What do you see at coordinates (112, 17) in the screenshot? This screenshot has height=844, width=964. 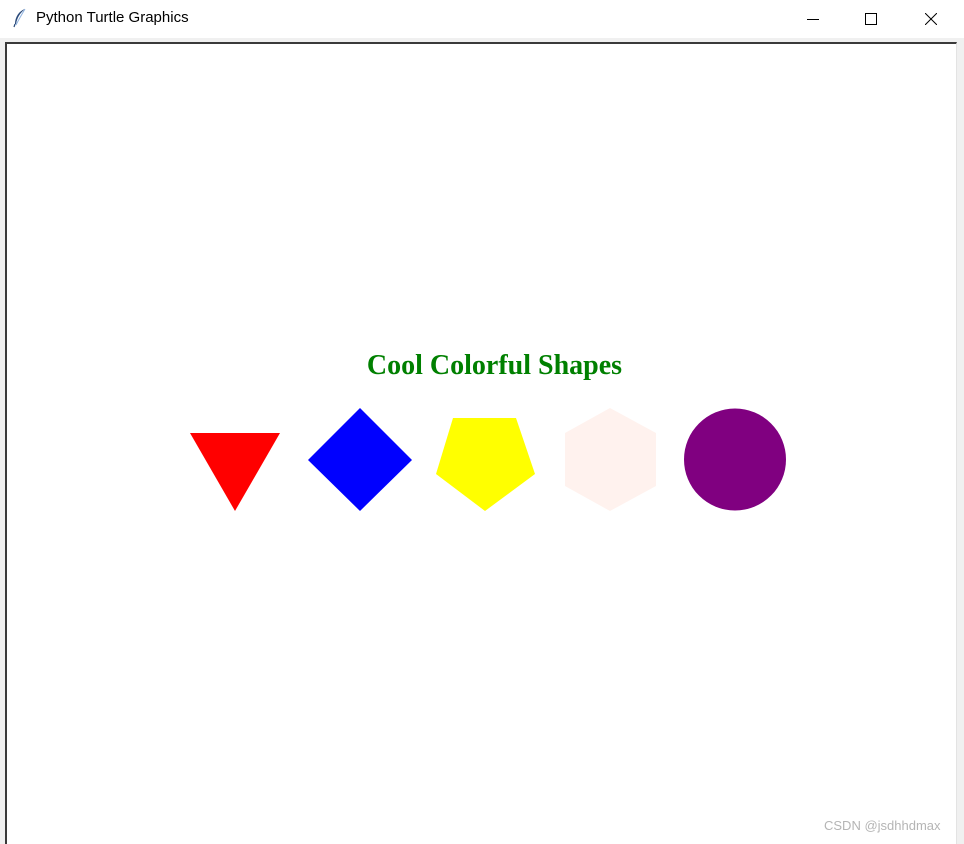 I see `window-title: Python Turtle Graphics` at bounding box center [112, 17].